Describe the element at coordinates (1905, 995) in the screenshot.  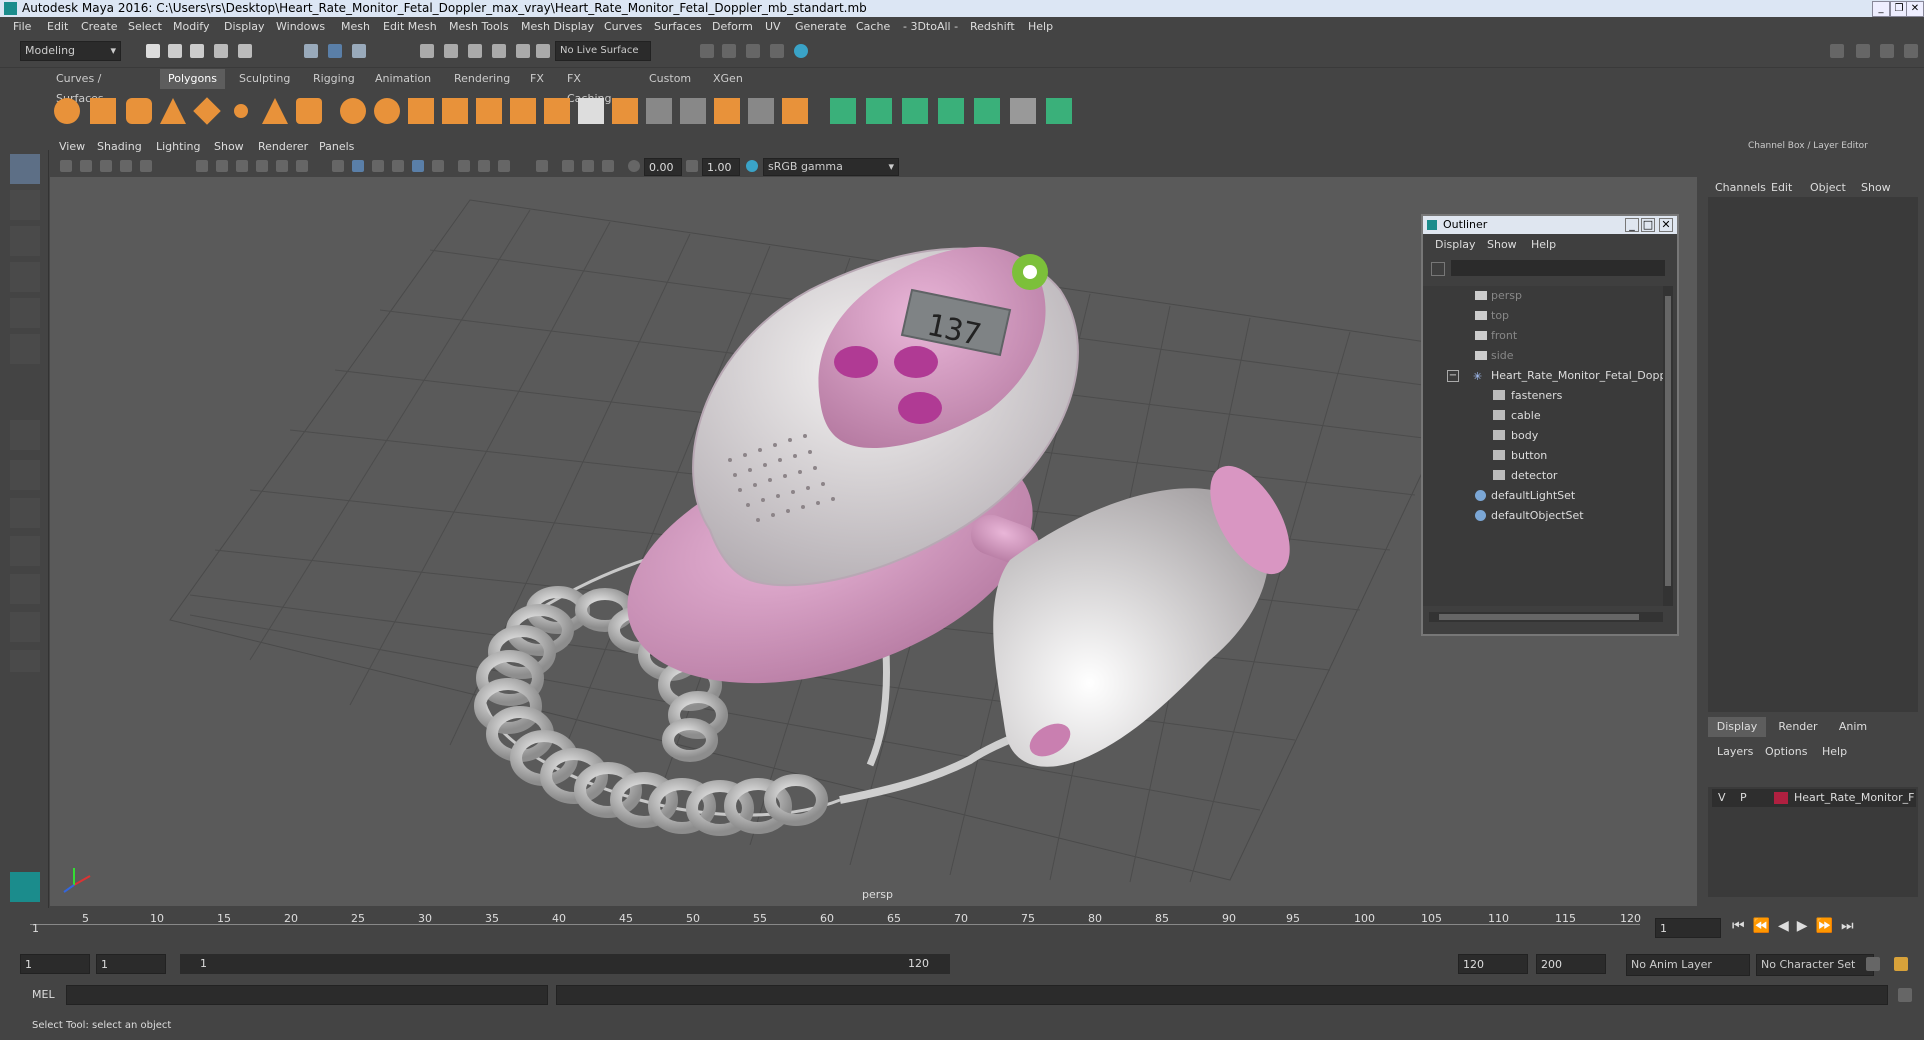
I see `script-editor-icon` at that location.